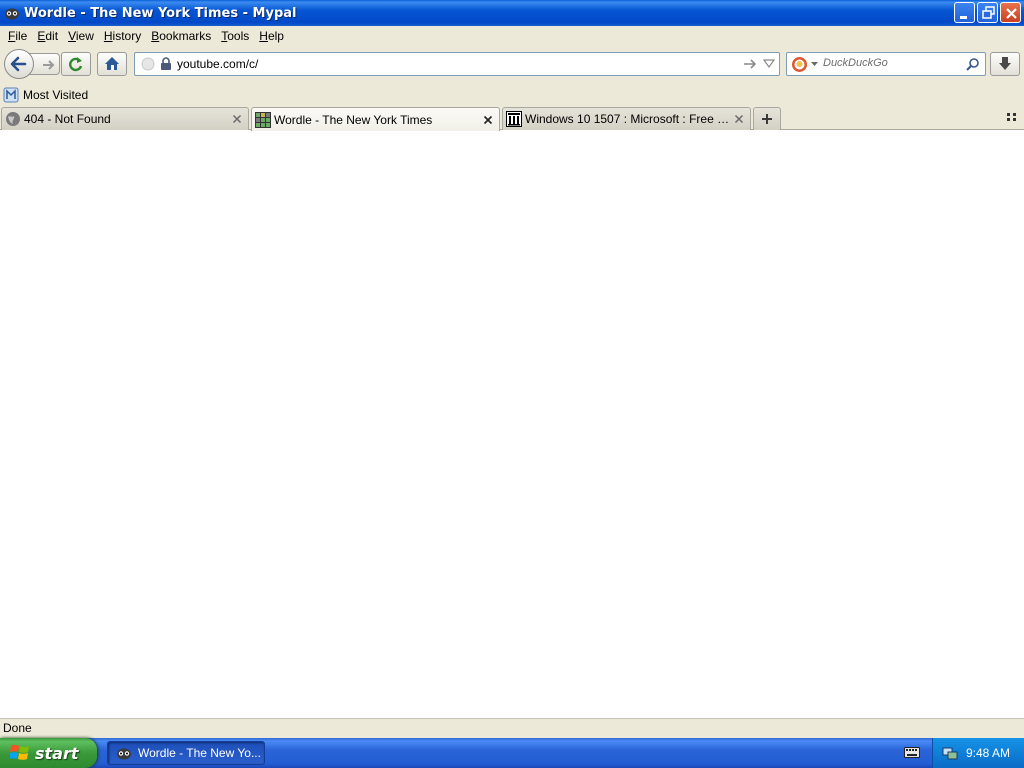 The image size is (1024, 768). I want to click on engine-dropdown-icon, so click(814, 64).